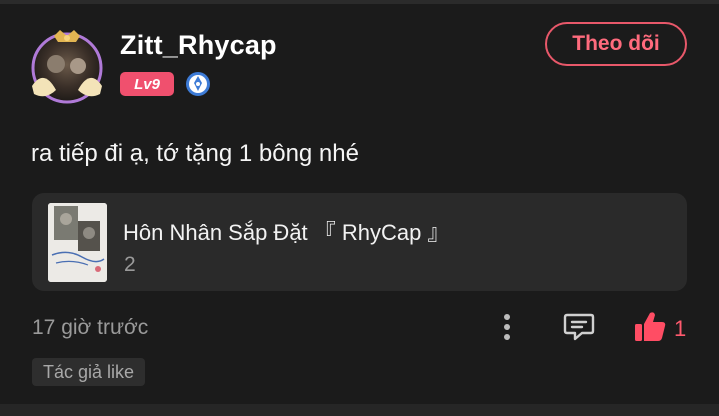  What do you see at coordinates (616, 44) in the screenshot?
I see `follow-button: Theo dõi` at bounding box center [616, 44].